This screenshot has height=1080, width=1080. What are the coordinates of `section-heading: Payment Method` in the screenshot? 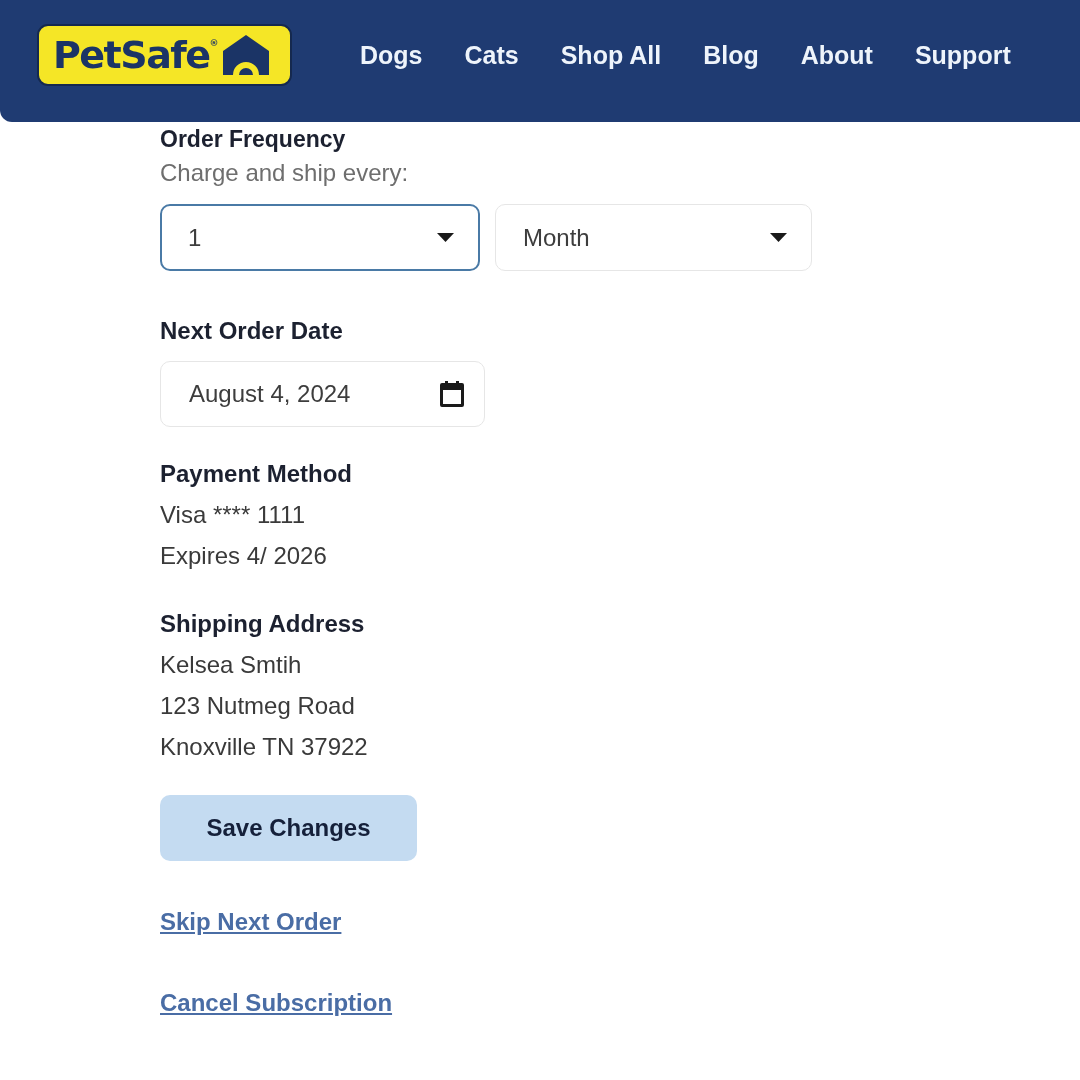 It's located at (256, 474).